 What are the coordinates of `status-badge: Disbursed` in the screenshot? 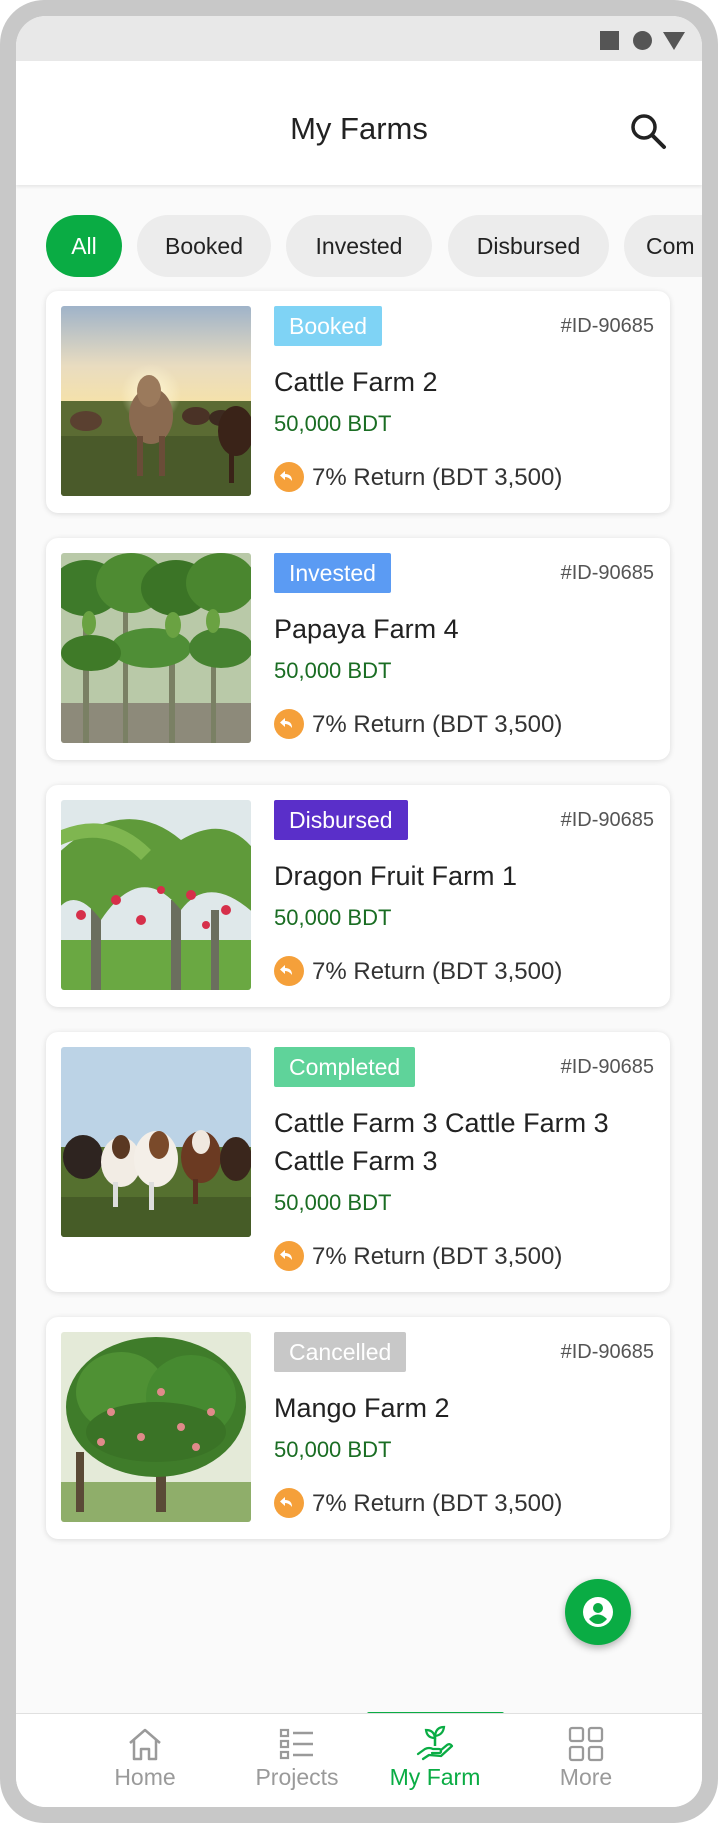 It's located at (341, 820).